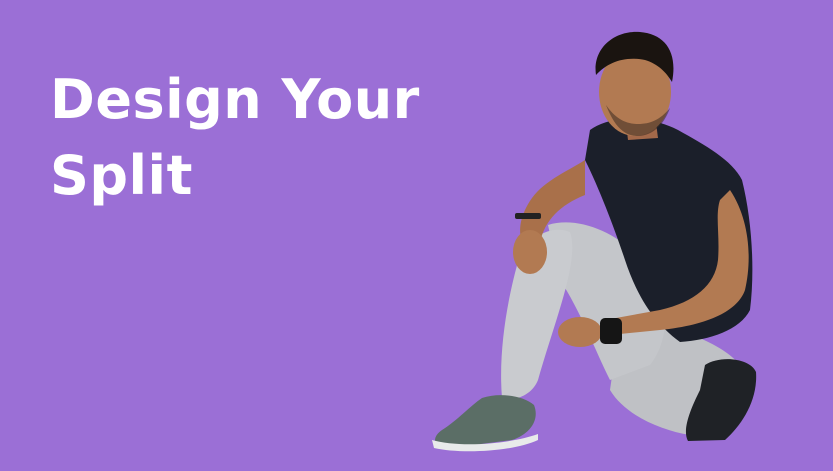 The image size is (833, 471). Describe the element at coordinates (611, 331) in the screenshot. I see `watch` at that location.